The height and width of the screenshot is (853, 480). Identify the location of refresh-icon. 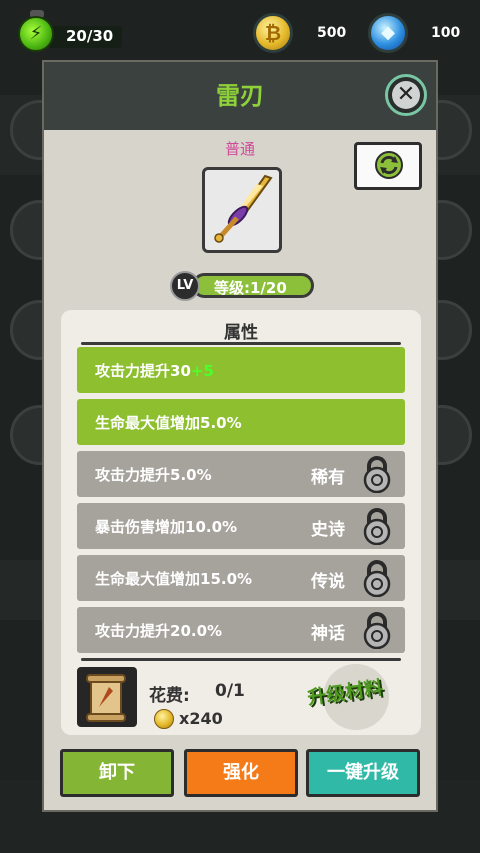
(389, 165).